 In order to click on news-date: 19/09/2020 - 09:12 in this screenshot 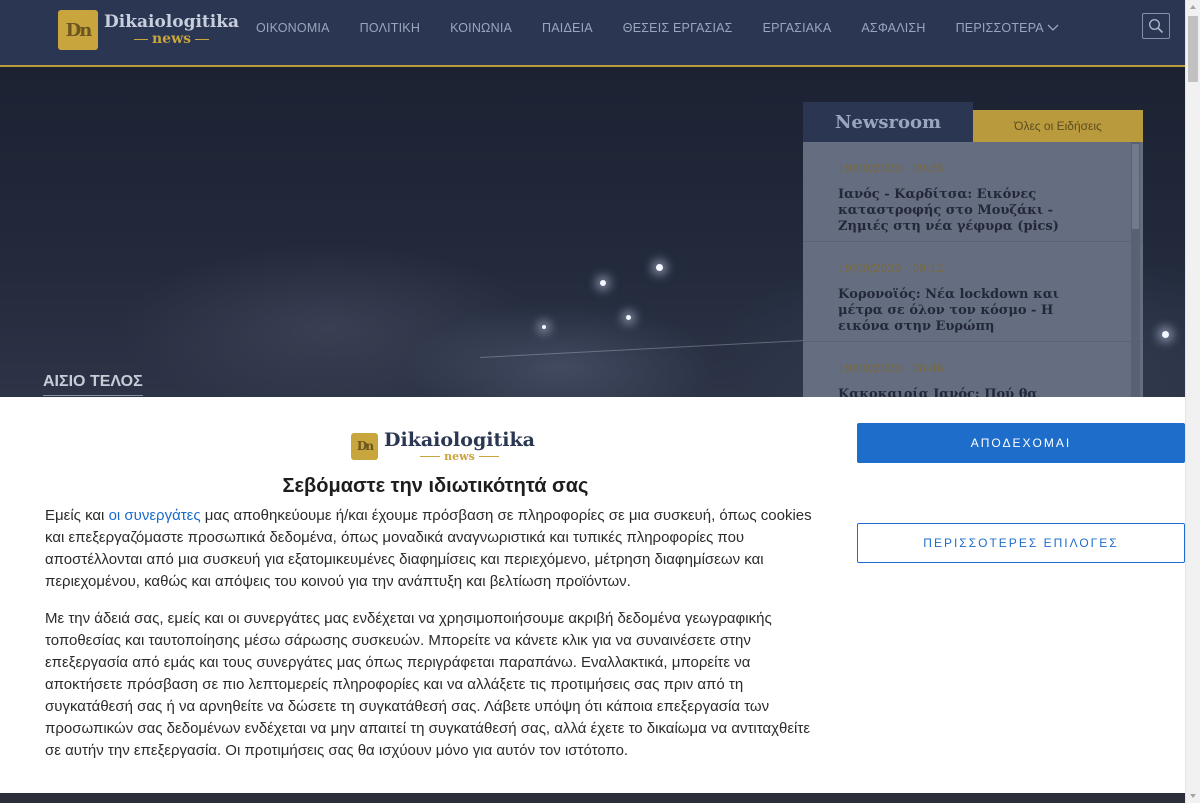, I will do `click(891, 268)`.